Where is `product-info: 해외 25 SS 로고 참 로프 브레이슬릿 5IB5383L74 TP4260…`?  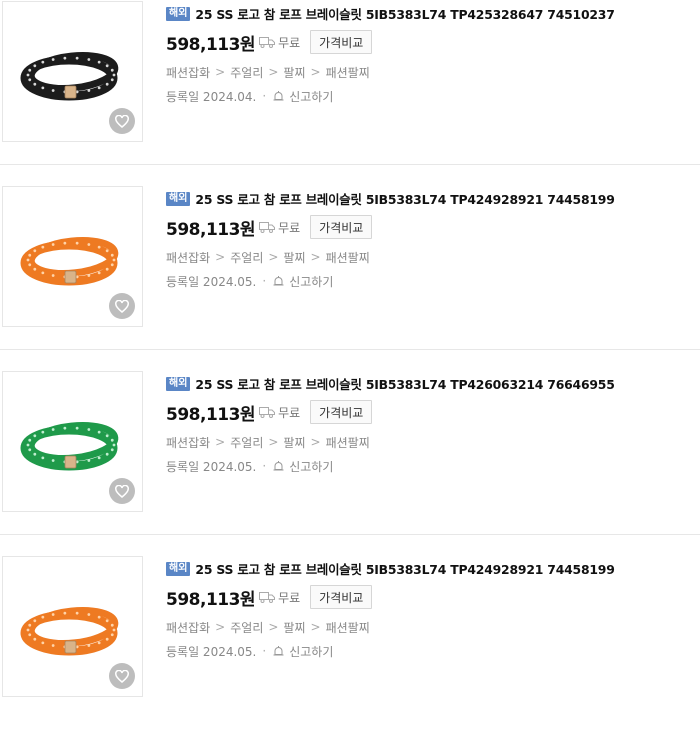
product-info: 해외 25 SS 로고 참 로프 브레이슬릿 5IB5383L74 TP4260… is located at coordinates (431, 424).